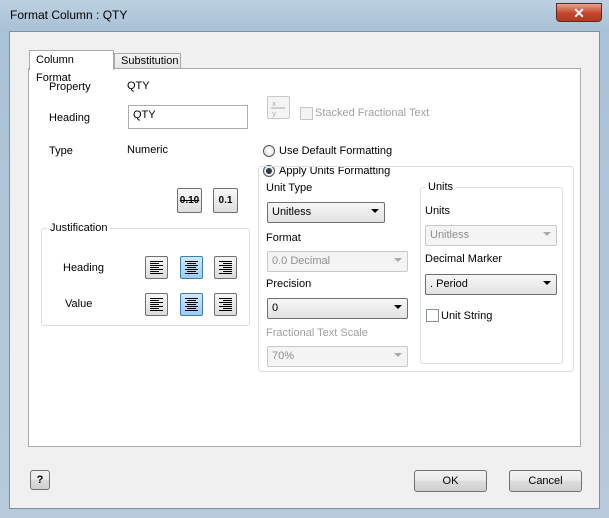 This screenshot has width=609, height=518. Describe the element at coordinates (432, 315) in the screenshot. I see `unit-string-checkbox` at that location.